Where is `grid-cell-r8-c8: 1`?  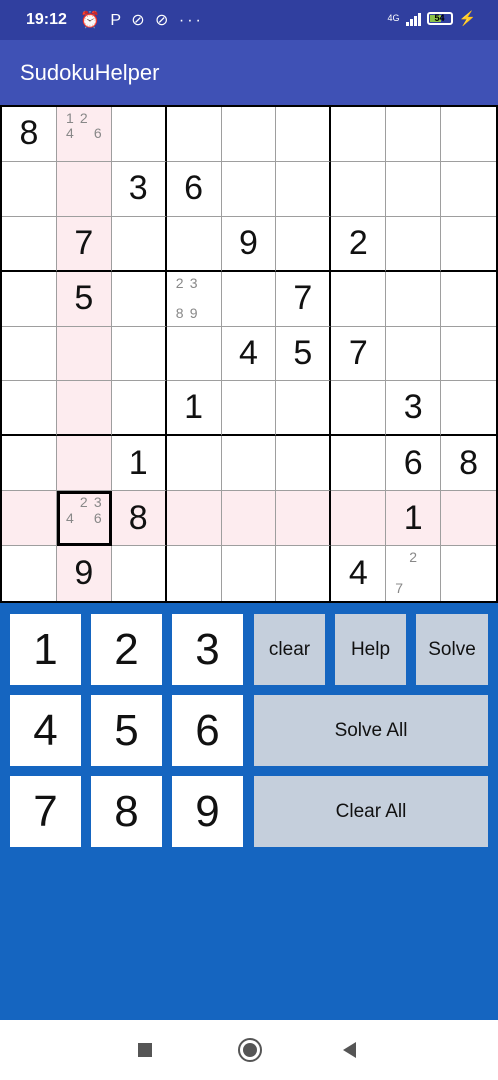
grid-cell-r8-c8: 1 is located at coordinates (414, 519).